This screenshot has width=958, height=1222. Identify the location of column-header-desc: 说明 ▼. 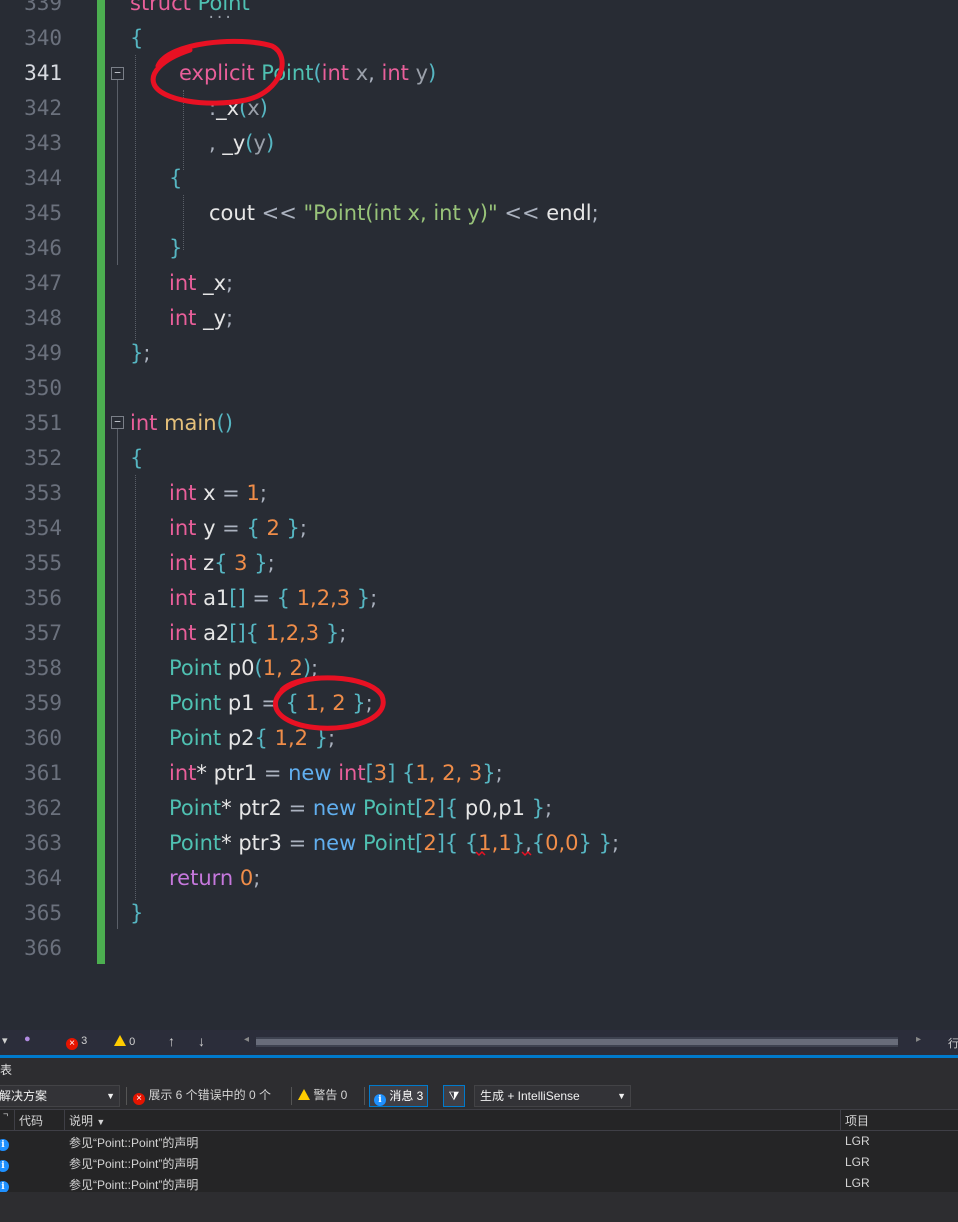
(87, 1120).